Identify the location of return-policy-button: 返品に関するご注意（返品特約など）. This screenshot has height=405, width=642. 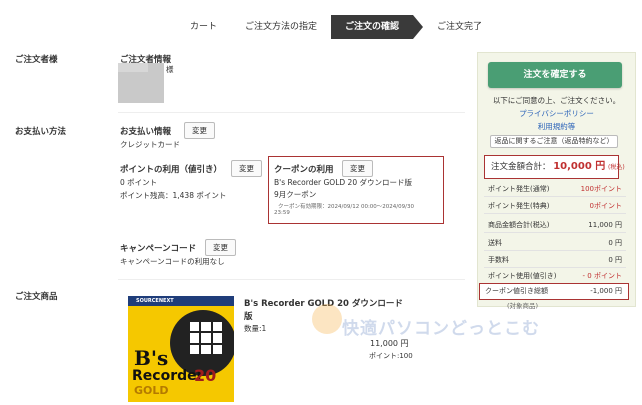
(554, 141).